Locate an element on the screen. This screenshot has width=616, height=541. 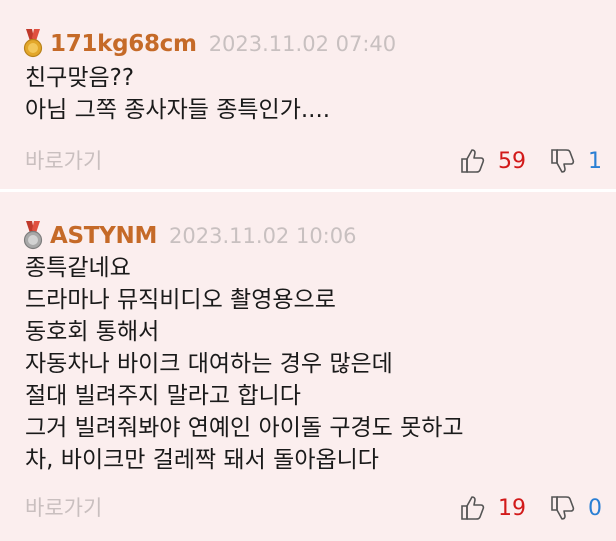
silver-medal-icon is located at coordinates (33, 236).